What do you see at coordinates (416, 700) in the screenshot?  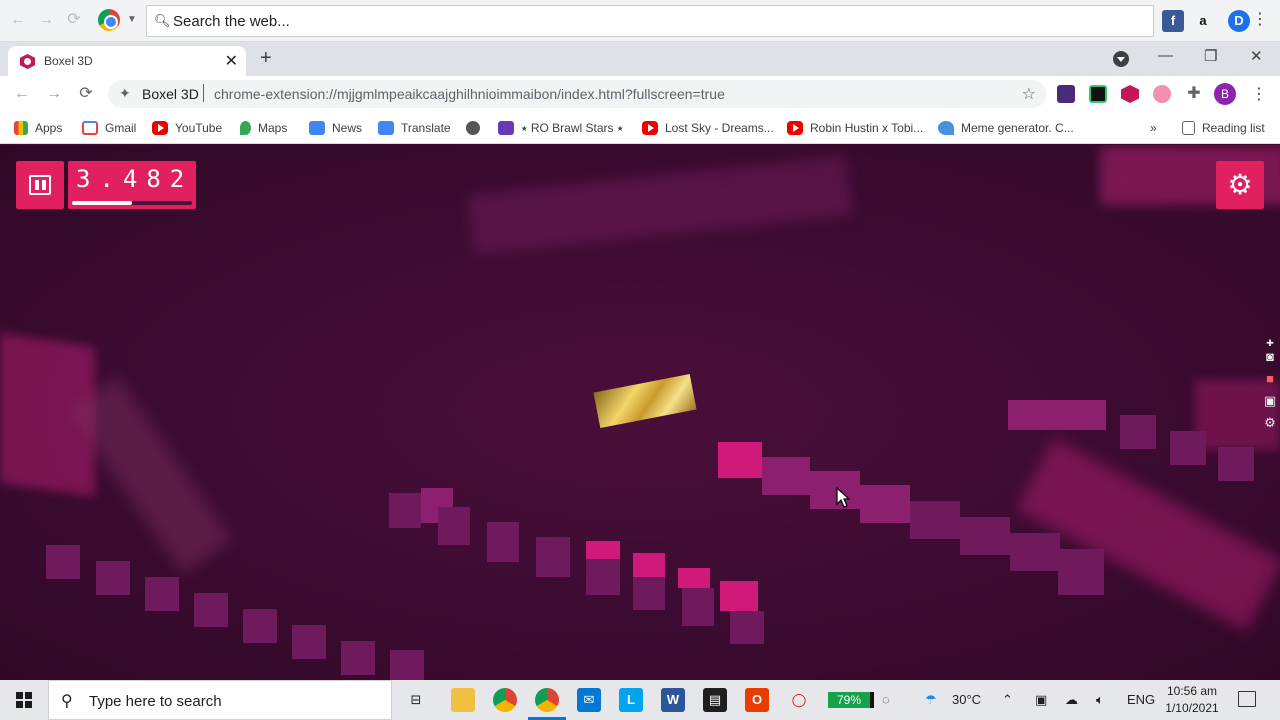 I see `task-view-icon: ⊟` at bounding box center [416, 700].